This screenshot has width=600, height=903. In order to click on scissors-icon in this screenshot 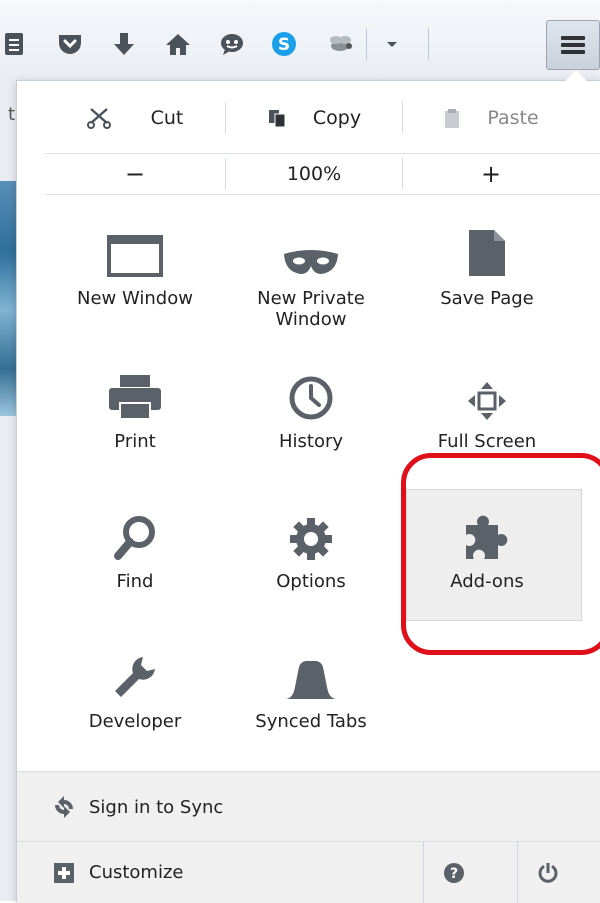, I will do `click(98, 118)`.